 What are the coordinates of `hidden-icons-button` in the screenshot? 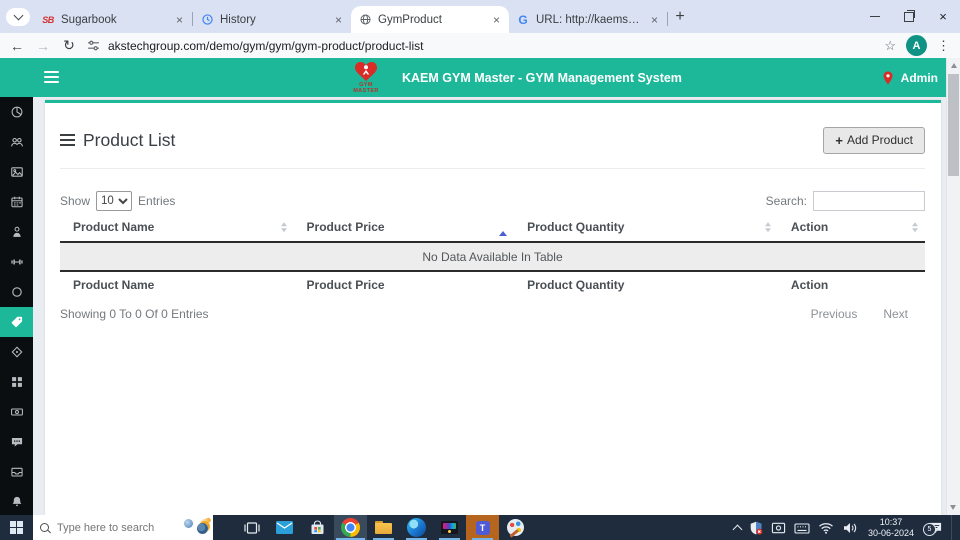 It's located at (737, 528).